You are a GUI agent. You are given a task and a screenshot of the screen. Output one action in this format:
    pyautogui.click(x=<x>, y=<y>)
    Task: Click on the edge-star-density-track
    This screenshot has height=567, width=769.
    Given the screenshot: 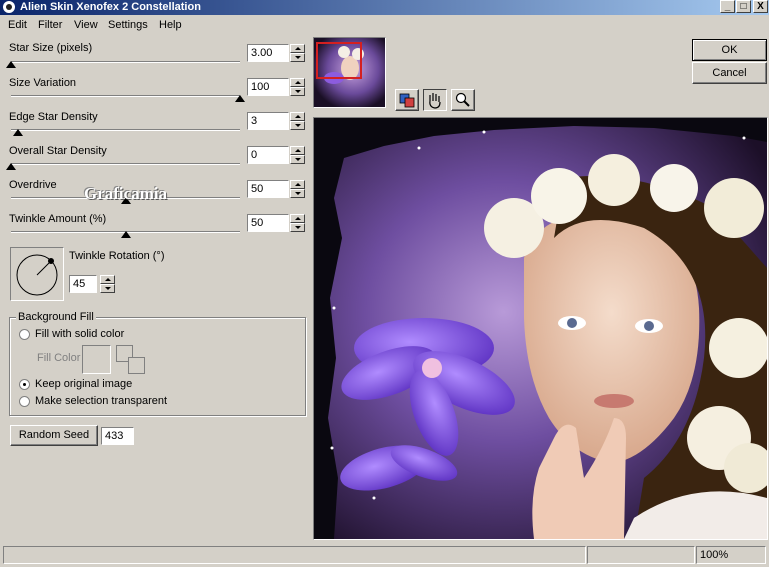 What is the action you would take?
    pyautogui.click(x=125, y=130)
    